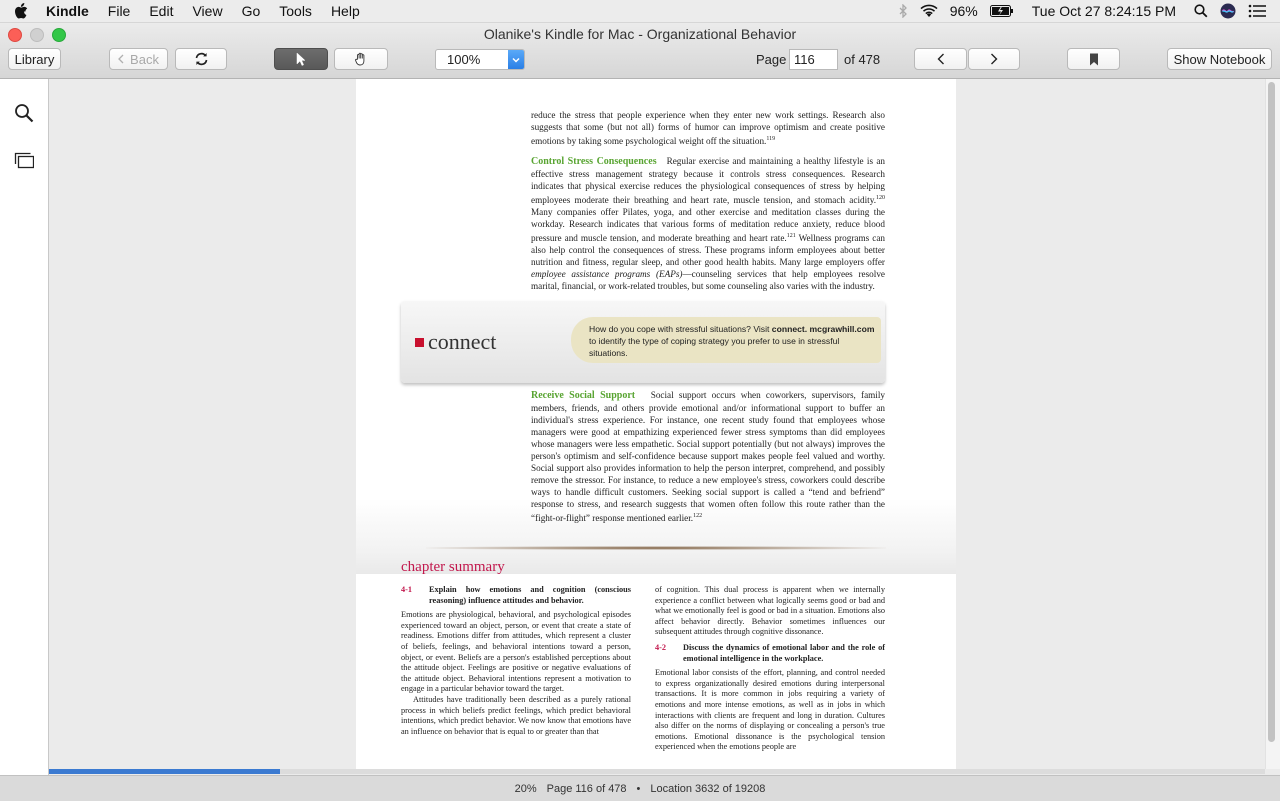 The image size is (1280, 801). What do you see at coordinates (464, 59) in the screenshot?
I see `zoom-value: 100%` at bounding box center [464, 59].